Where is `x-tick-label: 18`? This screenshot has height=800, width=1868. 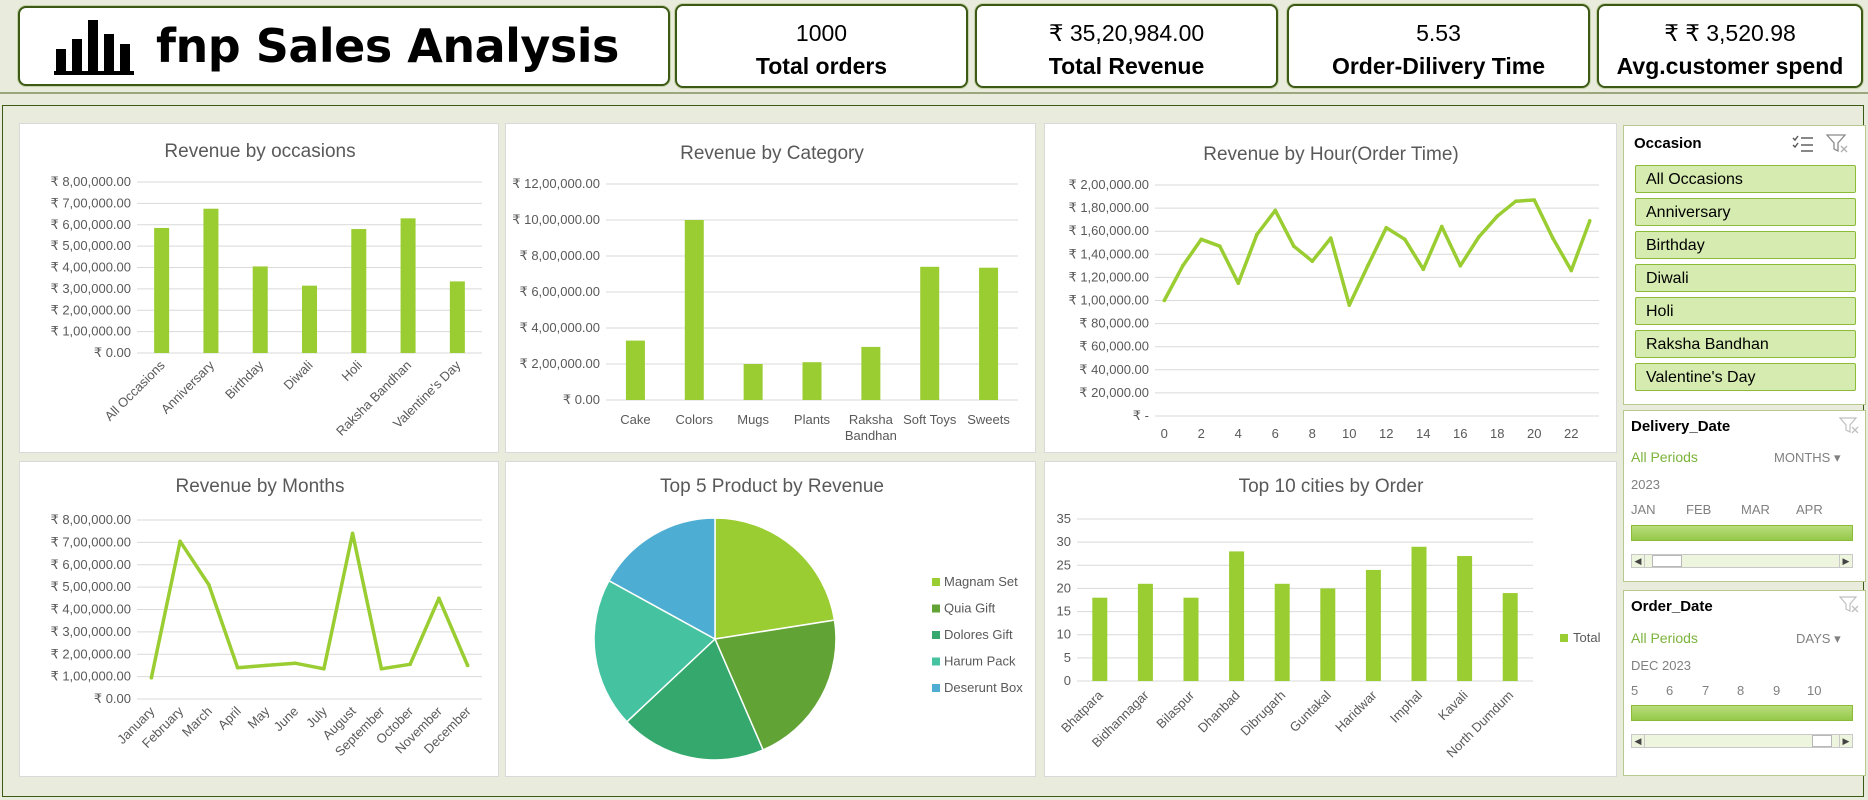 x-tick-label: 18 is located at coordinates (1497, 433).